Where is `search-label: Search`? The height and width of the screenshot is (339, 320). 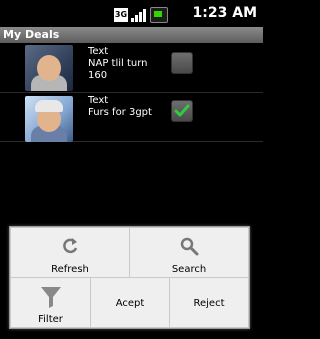
search-label: Search is located at coordinates (189, 269).